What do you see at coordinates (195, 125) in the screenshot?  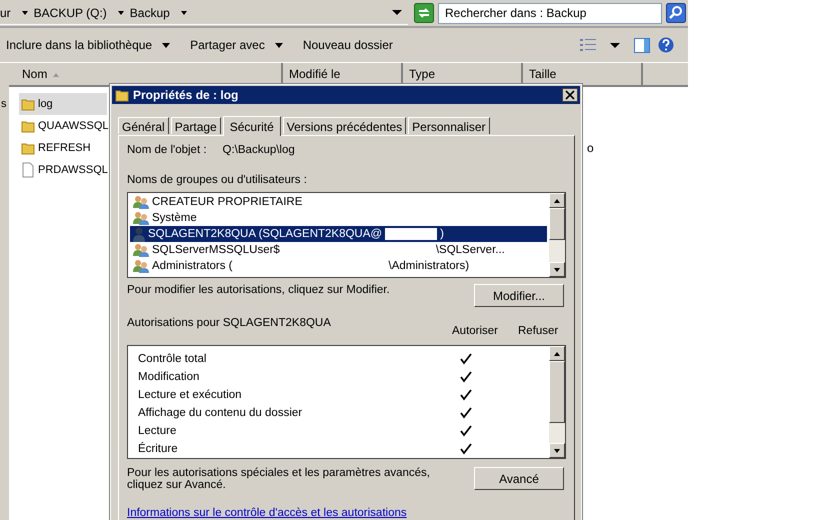 I see `tab: Partage` at bounding box center [195, 125].